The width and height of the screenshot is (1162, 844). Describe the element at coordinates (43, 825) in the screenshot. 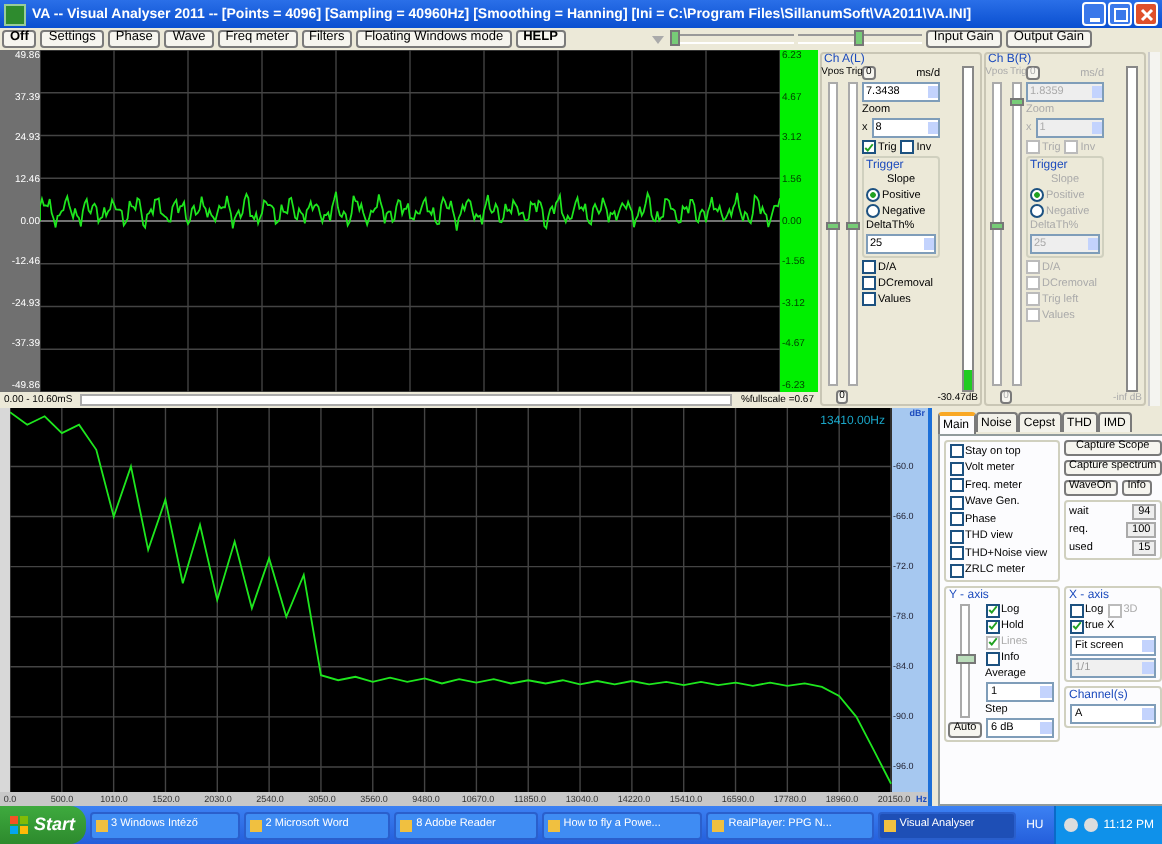

I see `start-button: Start` at that location.